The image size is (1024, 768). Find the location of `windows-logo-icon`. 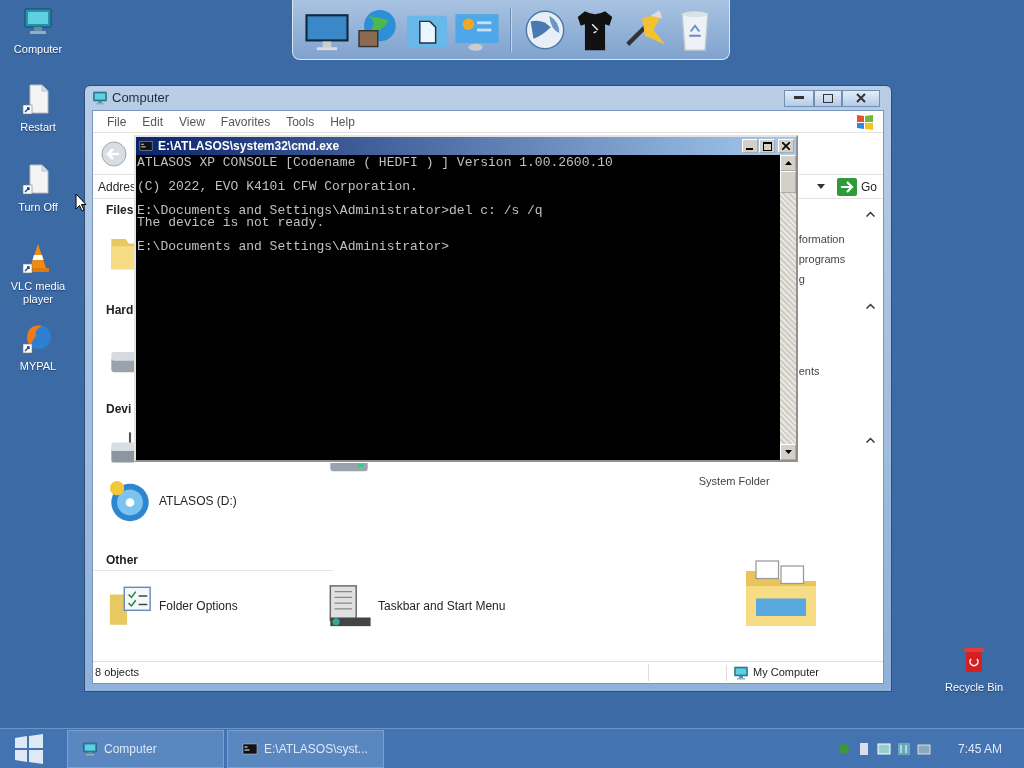

windows-logo-icon is located at coordinates (865, 121).